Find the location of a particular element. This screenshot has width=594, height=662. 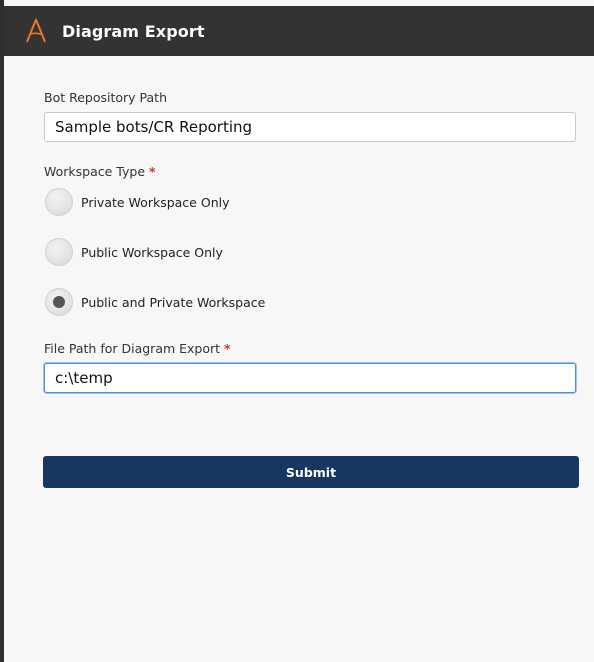

radio-public-and-private-workspace: Public and Private Workspace is located at coordinates (155, 302).